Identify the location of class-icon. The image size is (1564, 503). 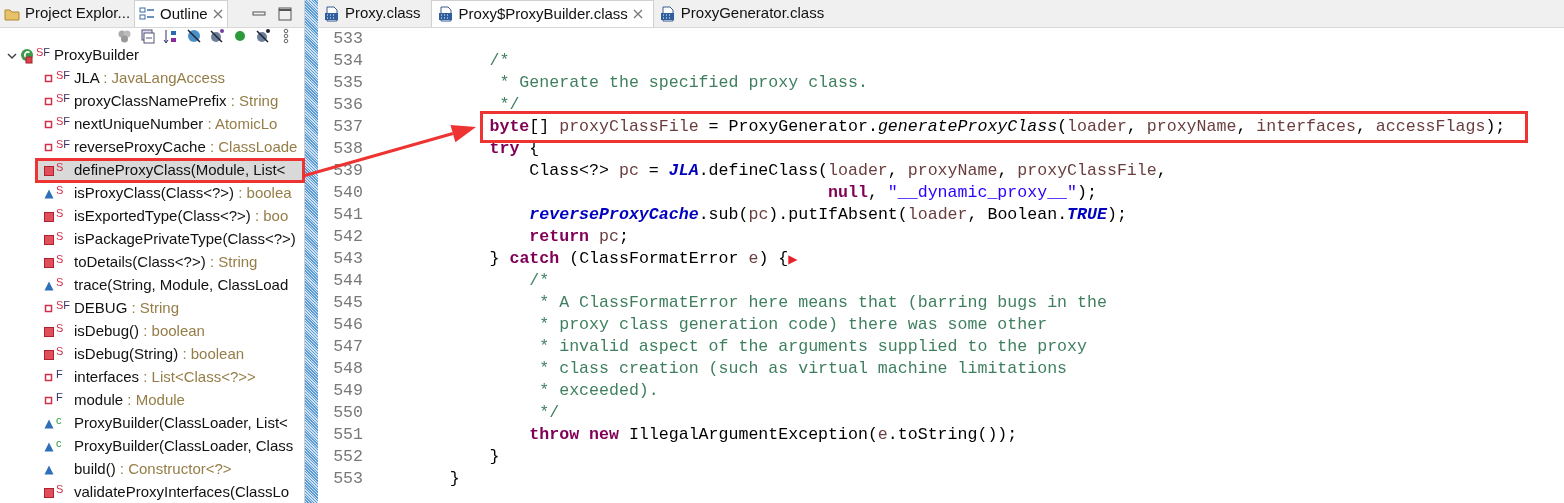
(27, 55).